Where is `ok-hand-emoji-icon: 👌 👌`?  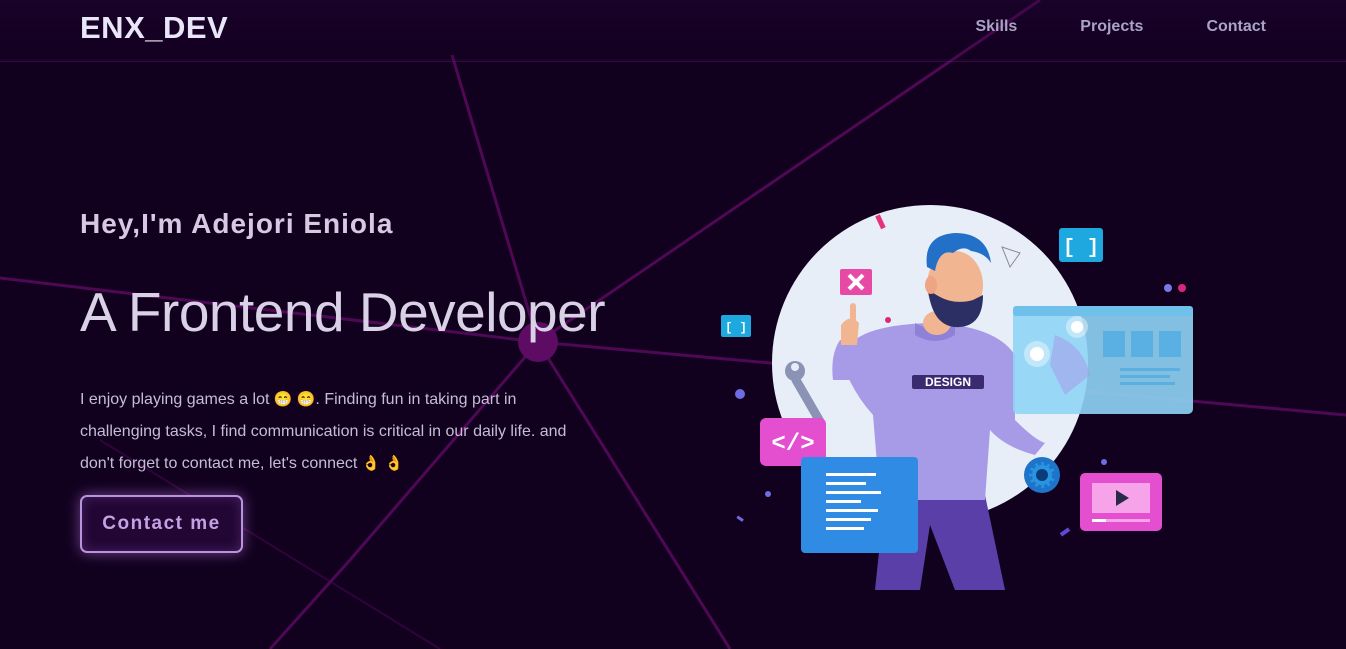 ok-hand-emoji-icon: 👌 👌 is located at coordinates (382, 463).